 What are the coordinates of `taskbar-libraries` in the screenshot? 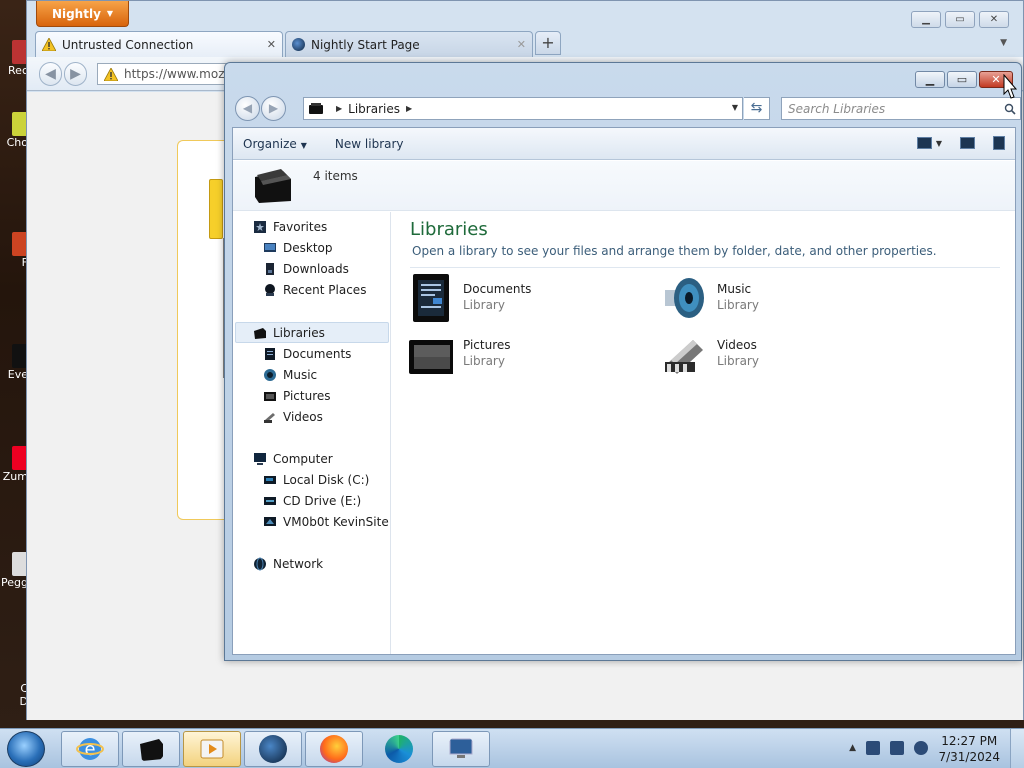 It's located at (151, 749).